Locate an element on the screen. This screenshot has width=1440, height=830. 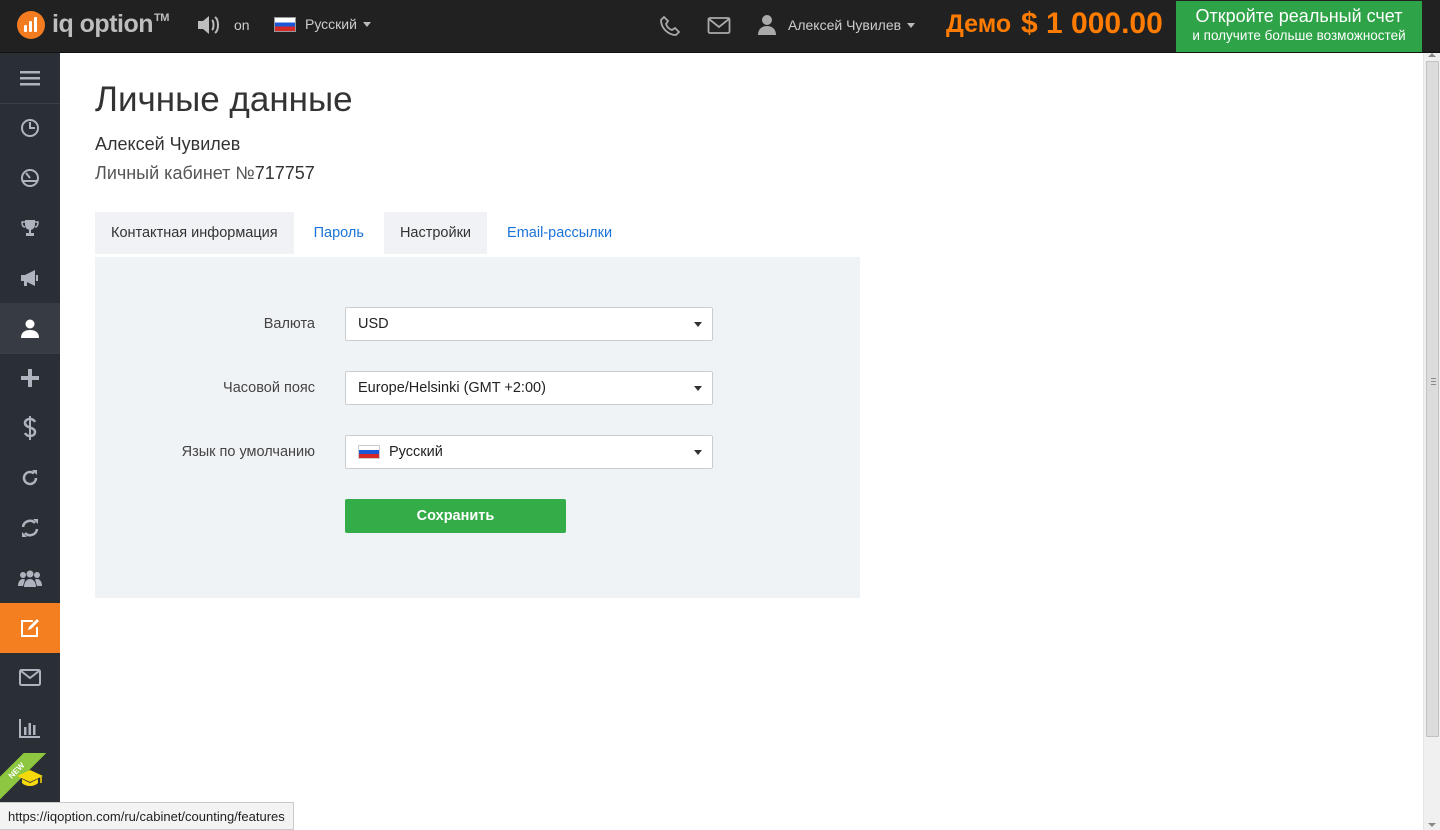
graduation-cap-icon is located at coordinates (30, 778).